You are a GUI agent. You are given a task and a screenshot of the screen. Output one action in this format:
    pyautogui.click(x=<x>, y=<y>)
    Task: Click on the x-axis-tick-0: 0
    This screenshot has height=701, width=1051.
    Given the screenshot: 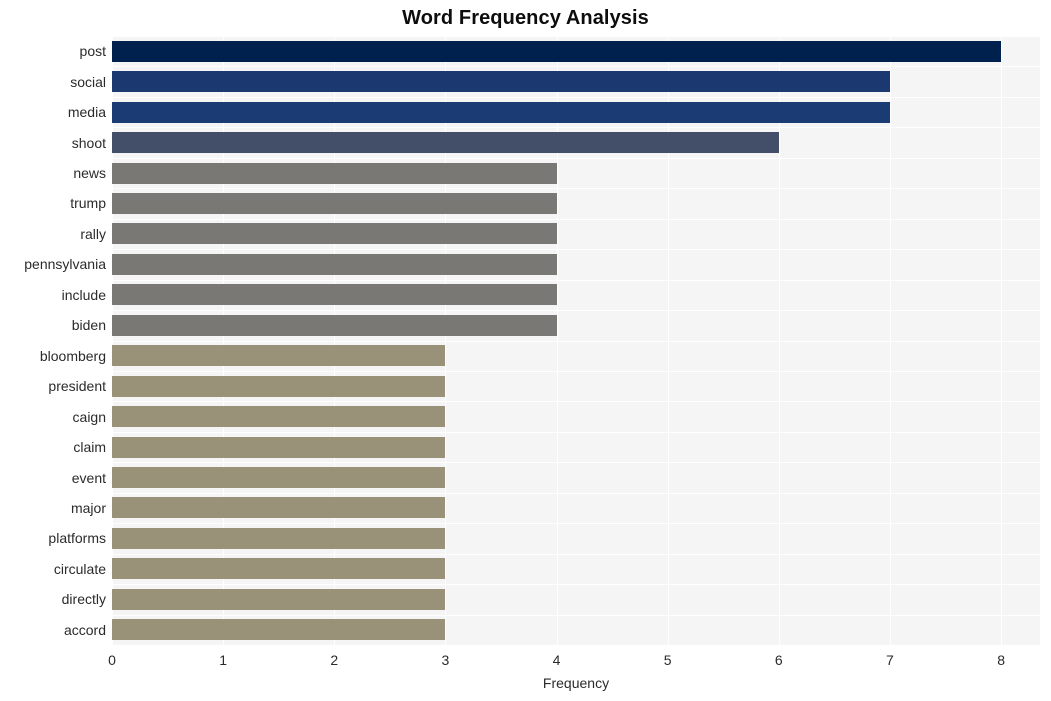 What is the action you would take?
    pyautogui.click(x=112, y=660)
    